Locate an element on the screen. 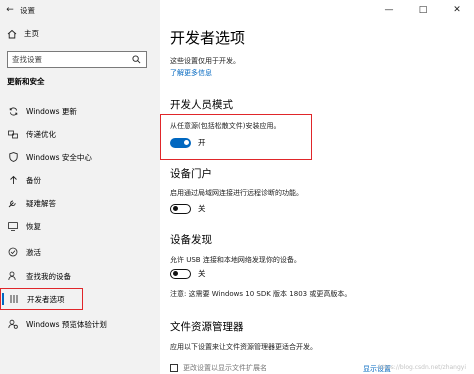  window-controls: — □ ✕ is located at coordinates (423, 10).